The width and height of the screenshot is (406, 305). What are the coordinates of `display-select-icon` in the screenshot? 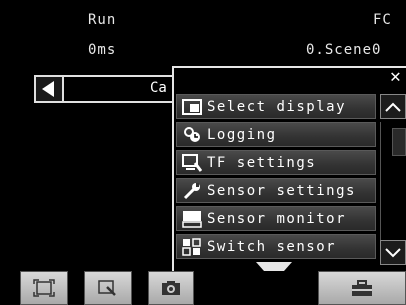 It's located at (192, 107).